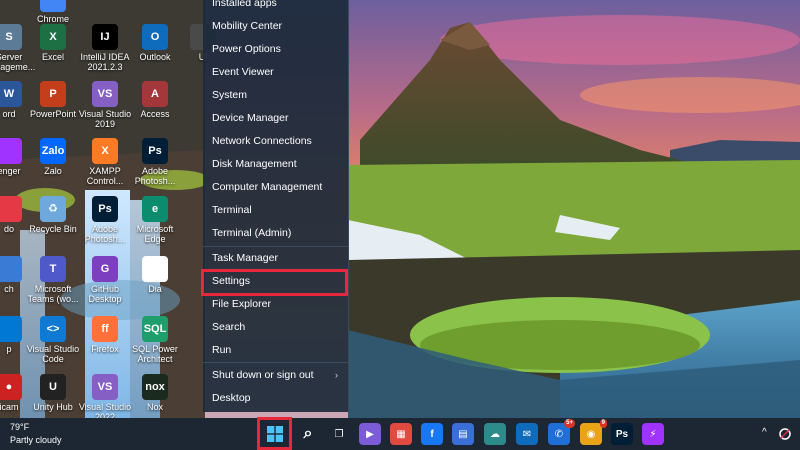 Image resolution: width=800 pixels, height=450 pixels. What do you see at coordinates (36, 440) in the screenshot?
I see `weather-condition: Partly cloudy` at bounding box center [36, 440].